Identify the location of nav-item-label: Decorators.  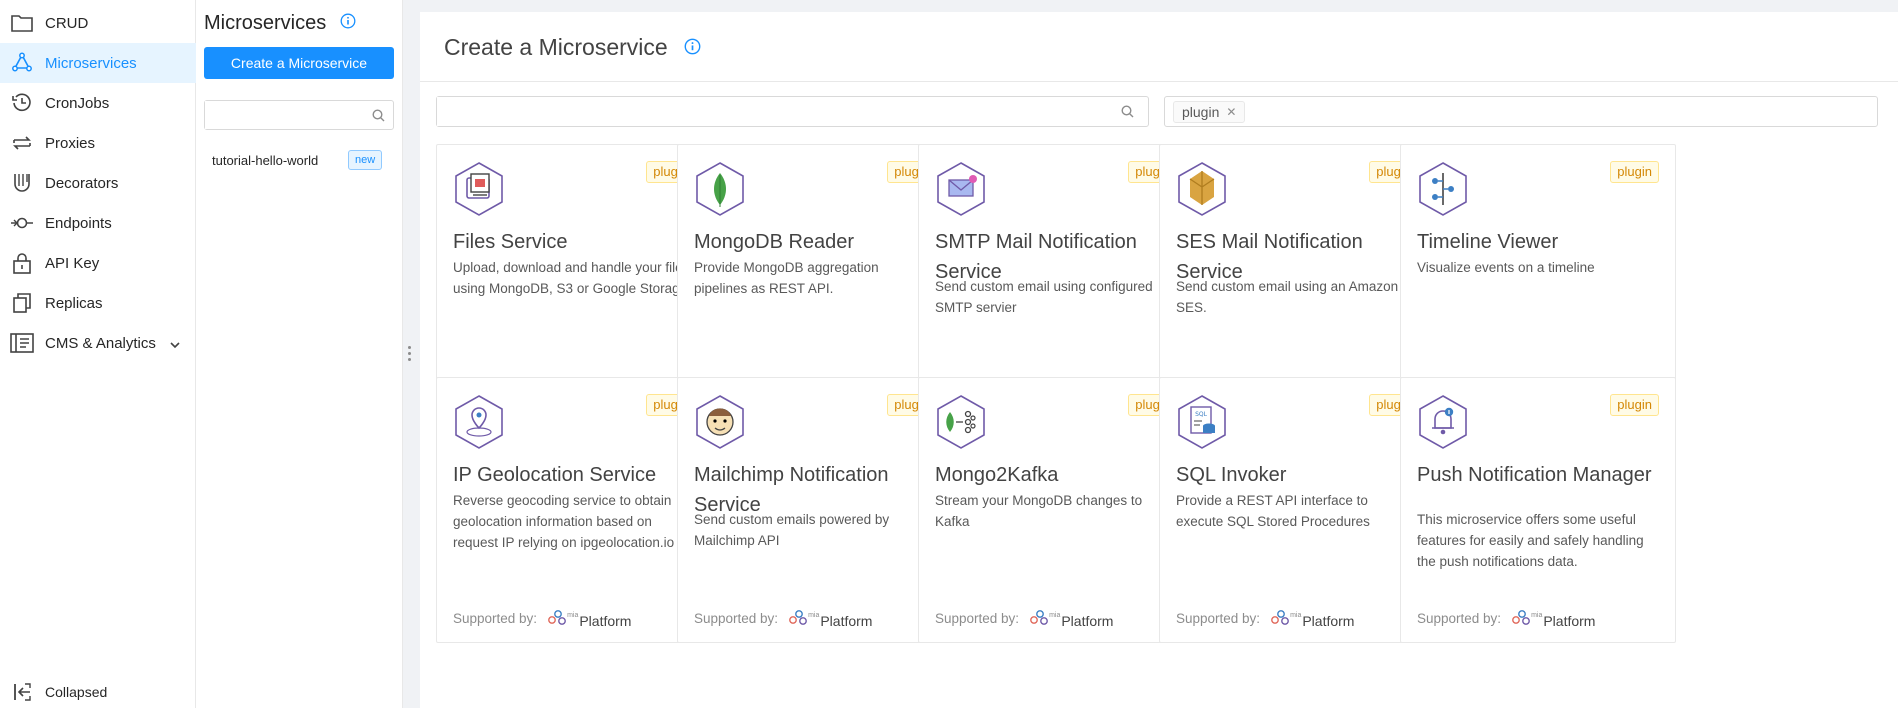
(82, 183).